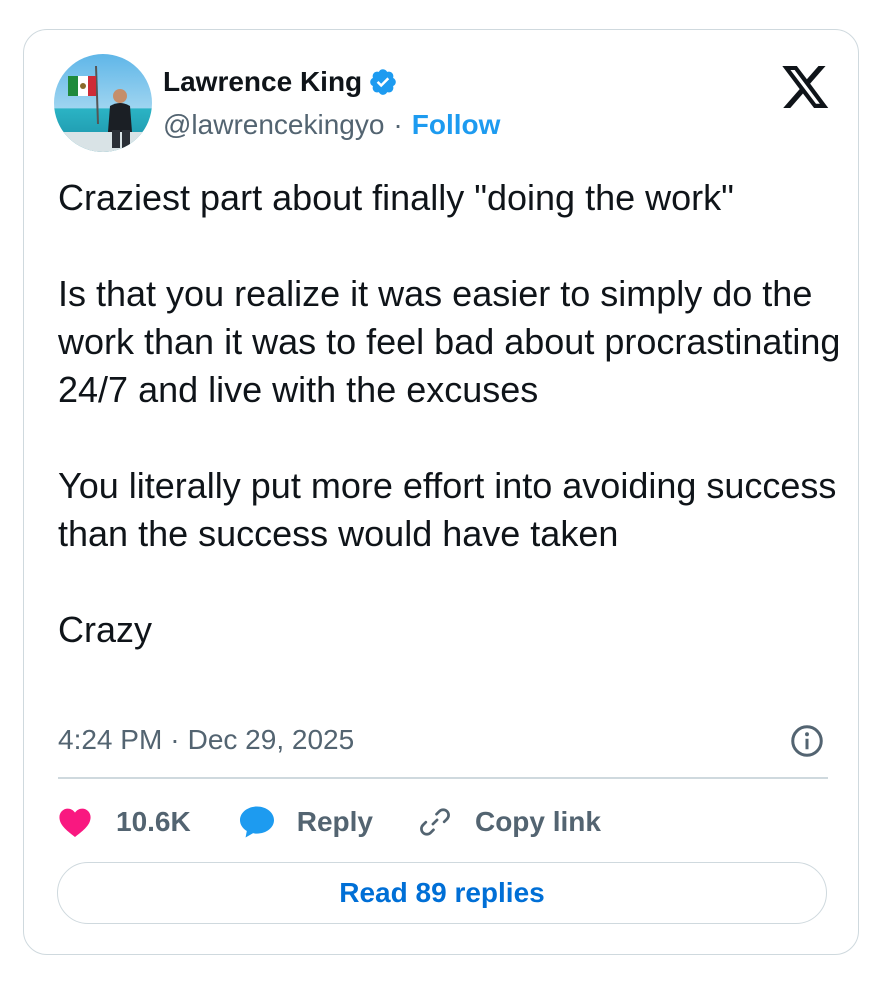 The height and width of the screenshot is (984, 886). What do you see at coordinates (271, 739) in the screenshot?
I see `tweet-date: Dec 29, 2025` at bounding box center [271, 739].